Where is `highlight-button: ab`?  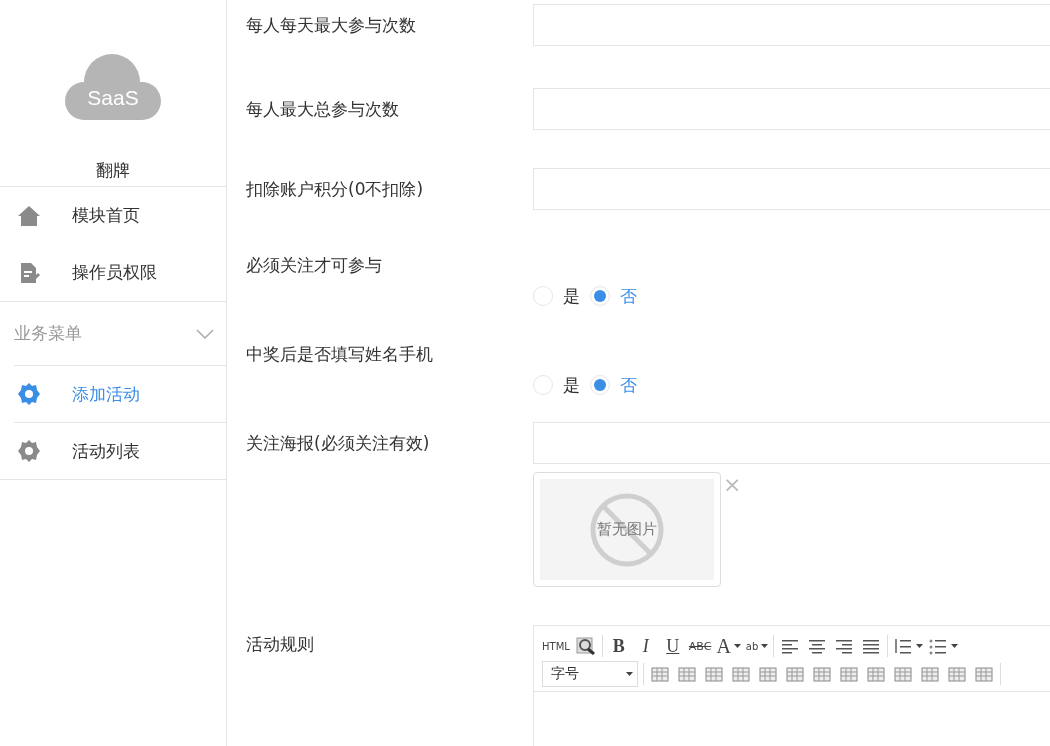
highlight-button: ab is located at coordinates (757, 646).